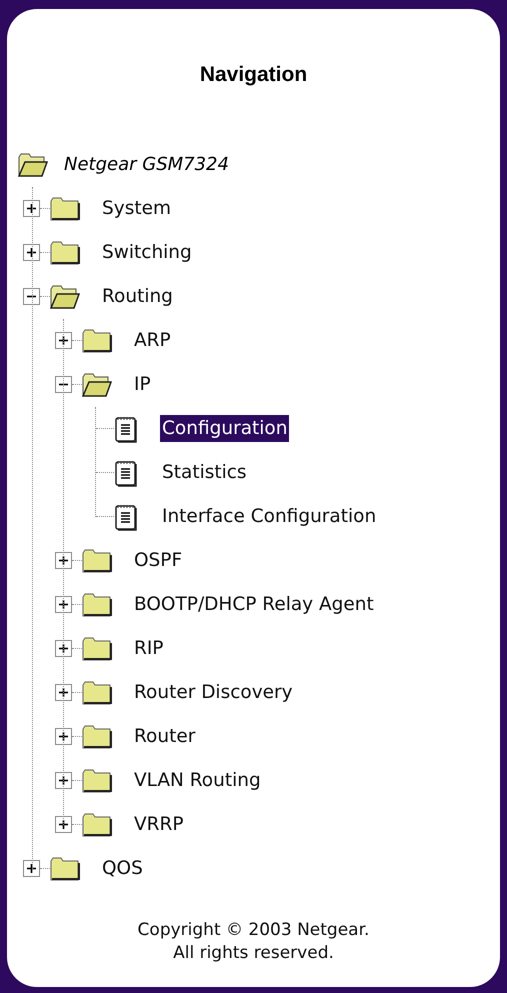 This screenshot has width=507, height=993. I want to click on copyright-text: Copyright © 2003 Netgear., so click(254, 930).